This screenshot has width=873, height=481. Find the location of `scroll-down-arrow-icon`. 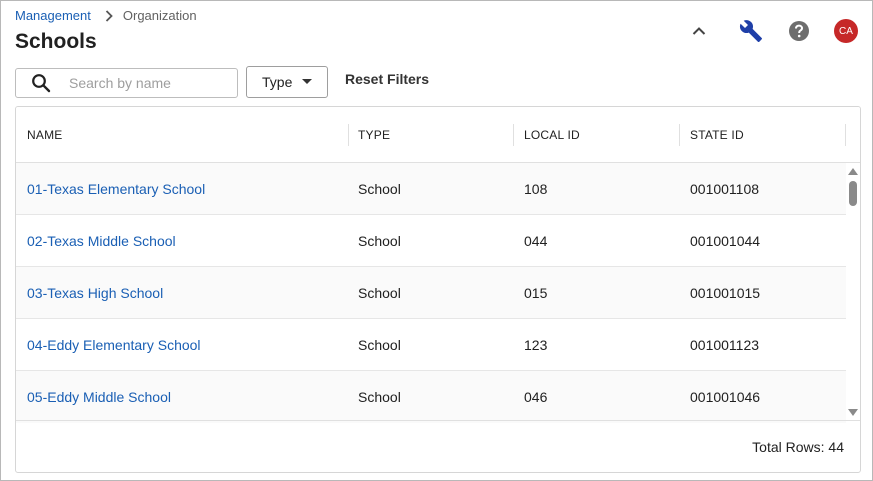

scroll-down-arrow-icon is located at coordinates (853, 414).